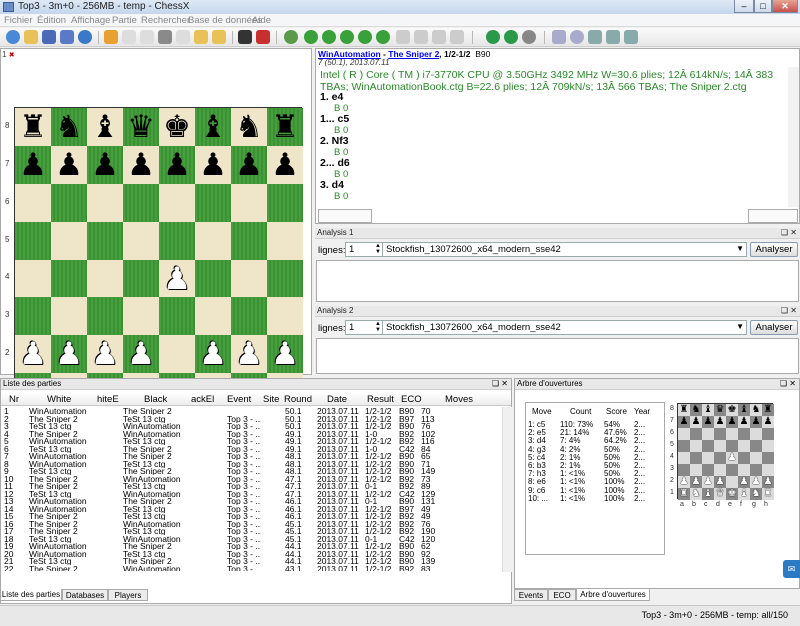 This screenshot has height=626, width=800. What do you see at coordinates (141, 202) in the screenshot?
I see `square-d6` at bounding box center [141, 202].